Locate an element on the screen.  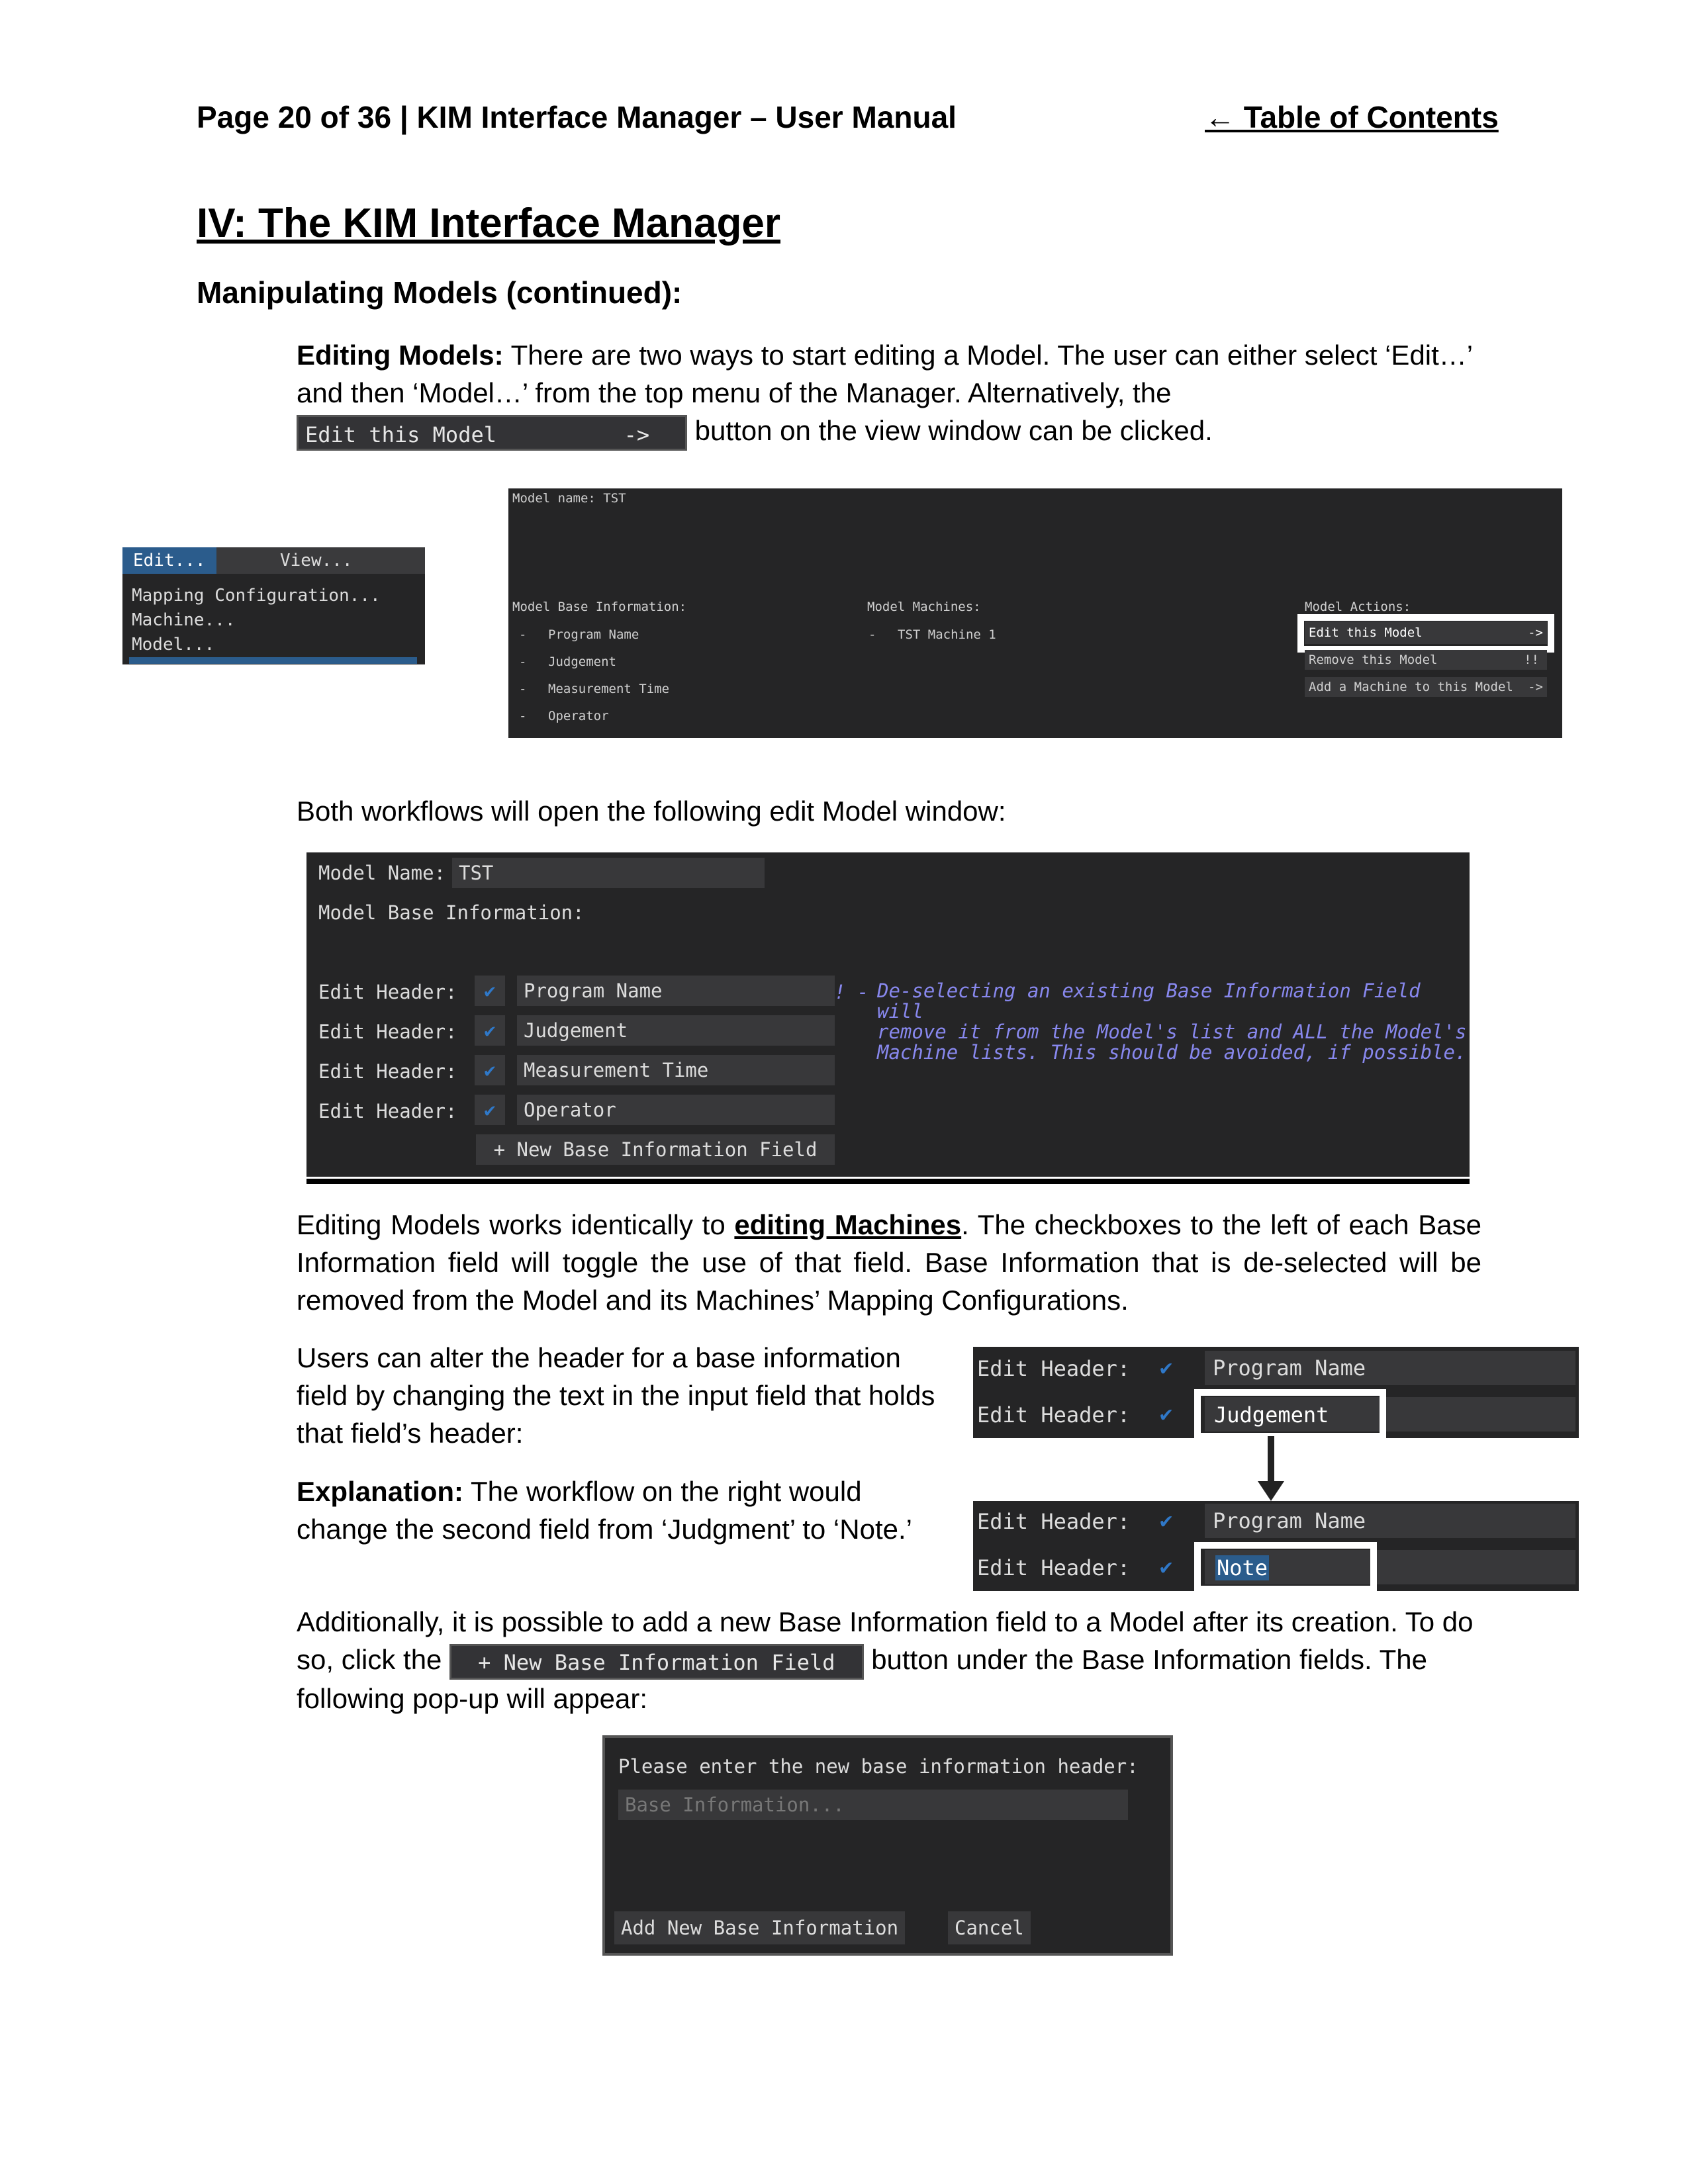
edit-window-underline is located at coordinates (888, 1181).